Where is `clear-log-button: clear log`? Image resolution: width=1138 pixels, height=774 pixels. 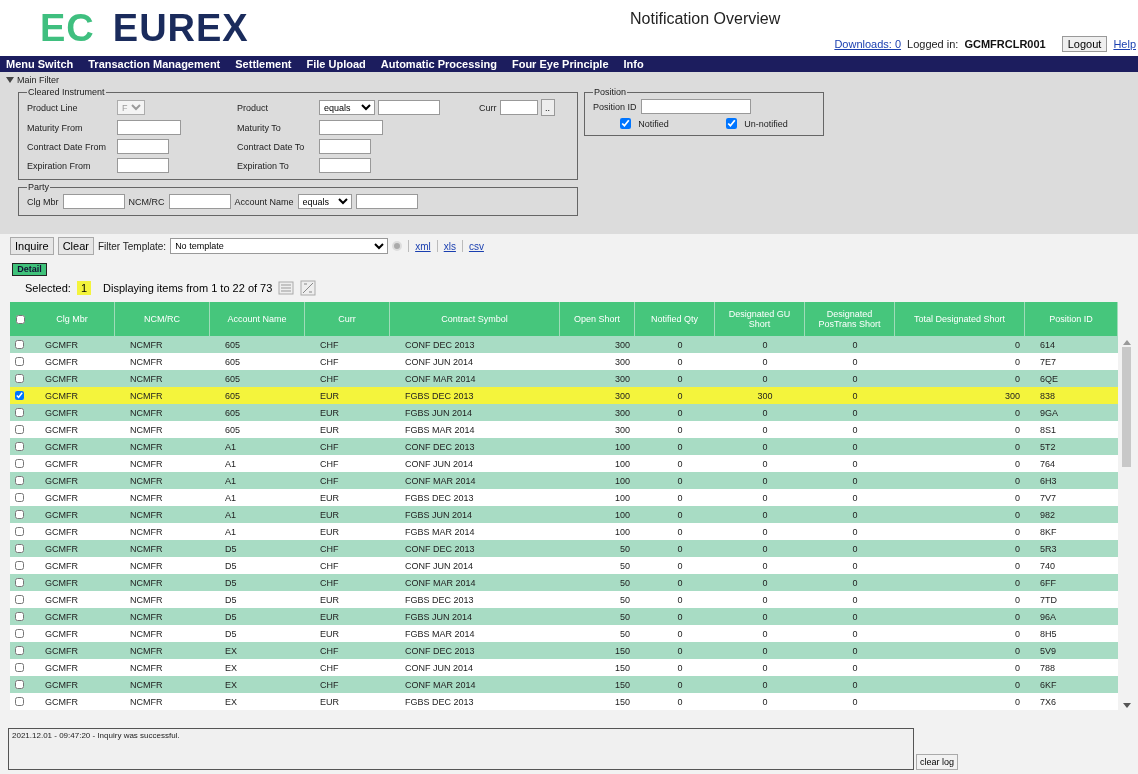 clear-log-button: clear log is located at coordinates (937, 762).